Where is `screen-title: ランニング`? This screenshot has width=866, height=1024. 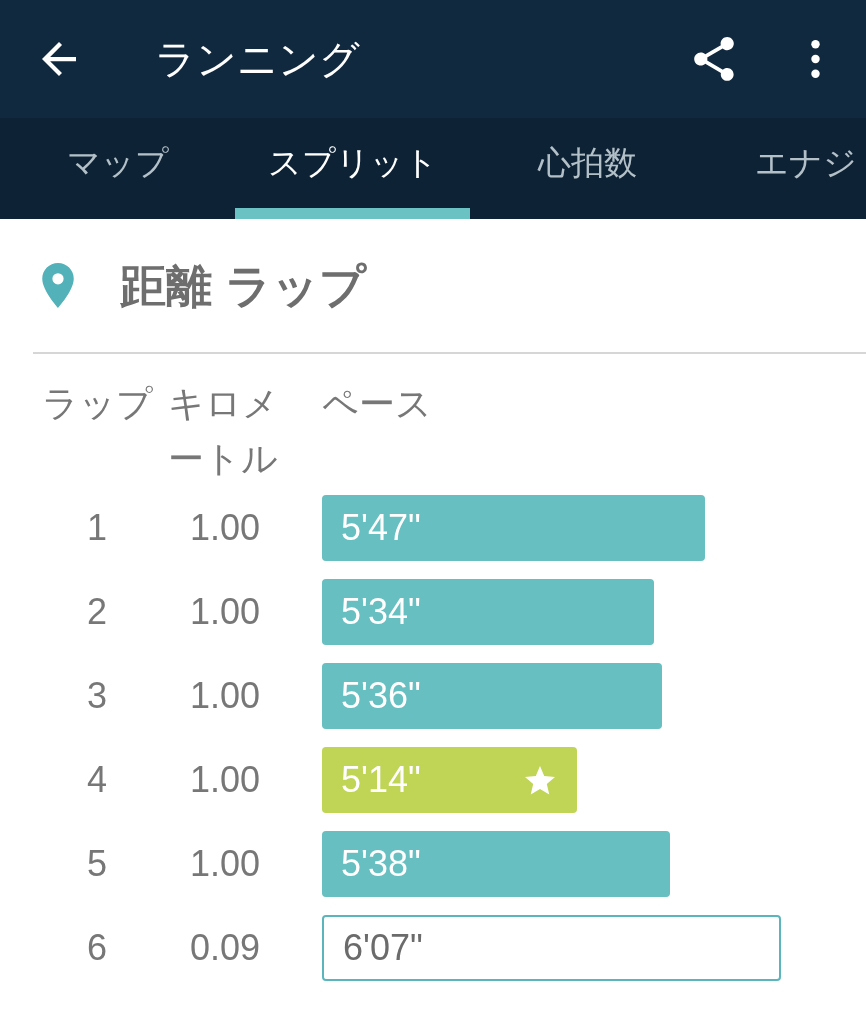 screen-title: ランニング is located at coordinates (257, 59).